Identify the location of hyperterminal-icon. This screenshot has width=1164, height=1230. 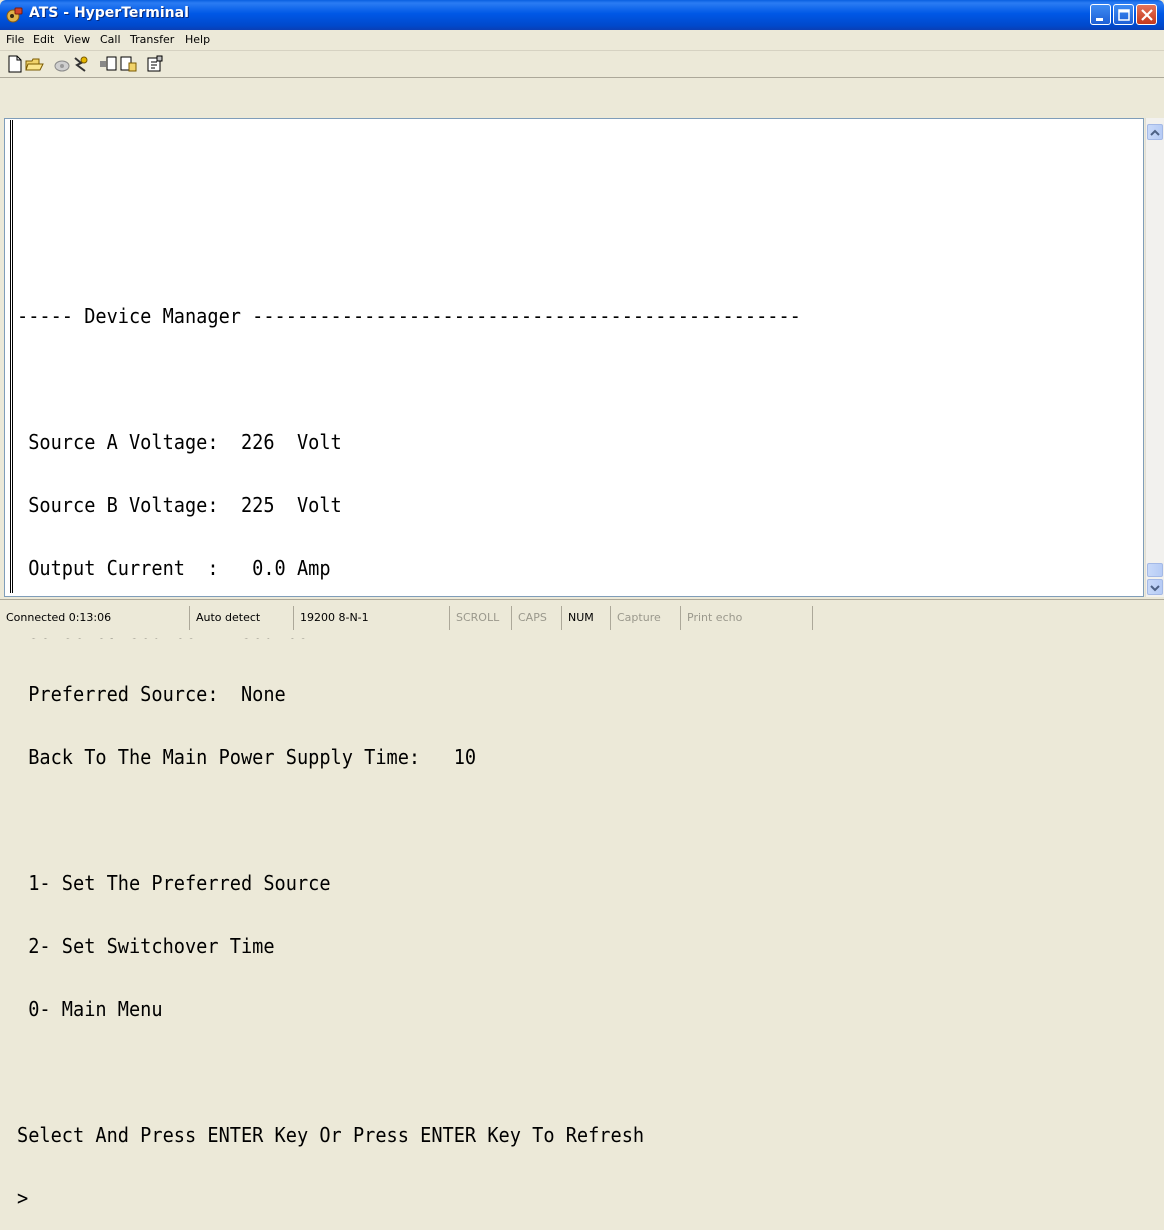
(15, 15).